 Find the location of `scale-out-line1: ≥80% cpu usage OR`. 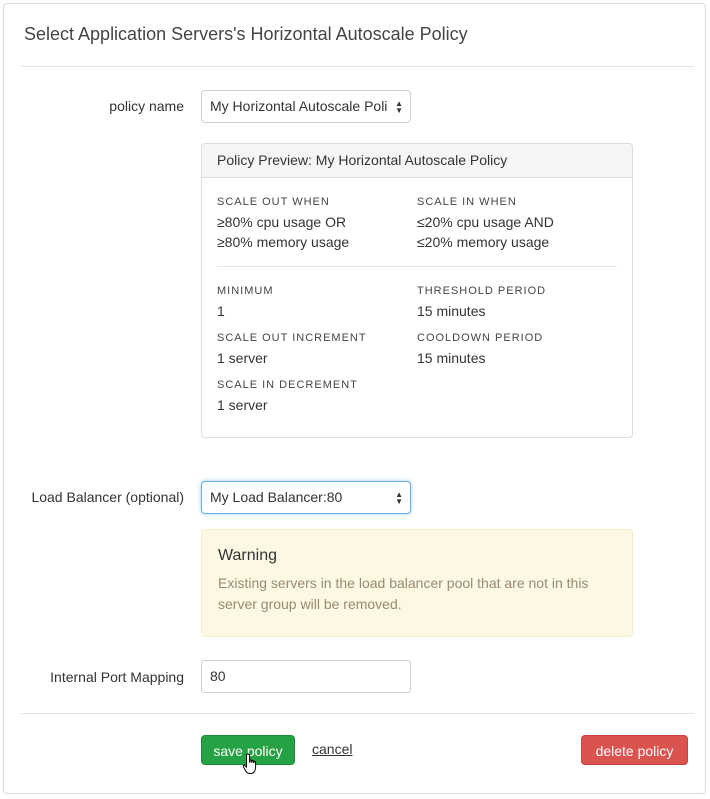

scale-out-line1: ≥80% cpu usage OR is located at coordinates (282, 222).